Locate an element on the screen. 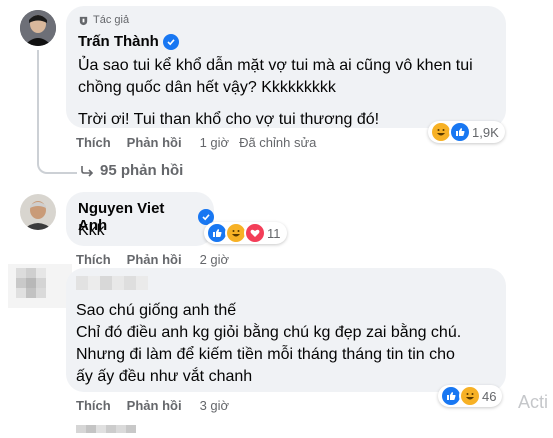 The height and width of the screenshot is (438, 553). author-badge: Tác giả is located at coordinates (103, 20).